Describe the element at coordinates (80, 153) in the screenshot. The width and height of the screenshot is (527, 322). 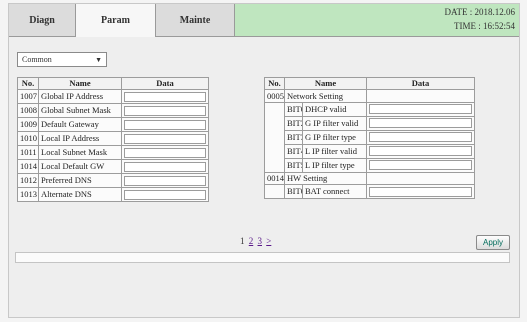
I see `param-name: Local Subnet Mask` at that location.